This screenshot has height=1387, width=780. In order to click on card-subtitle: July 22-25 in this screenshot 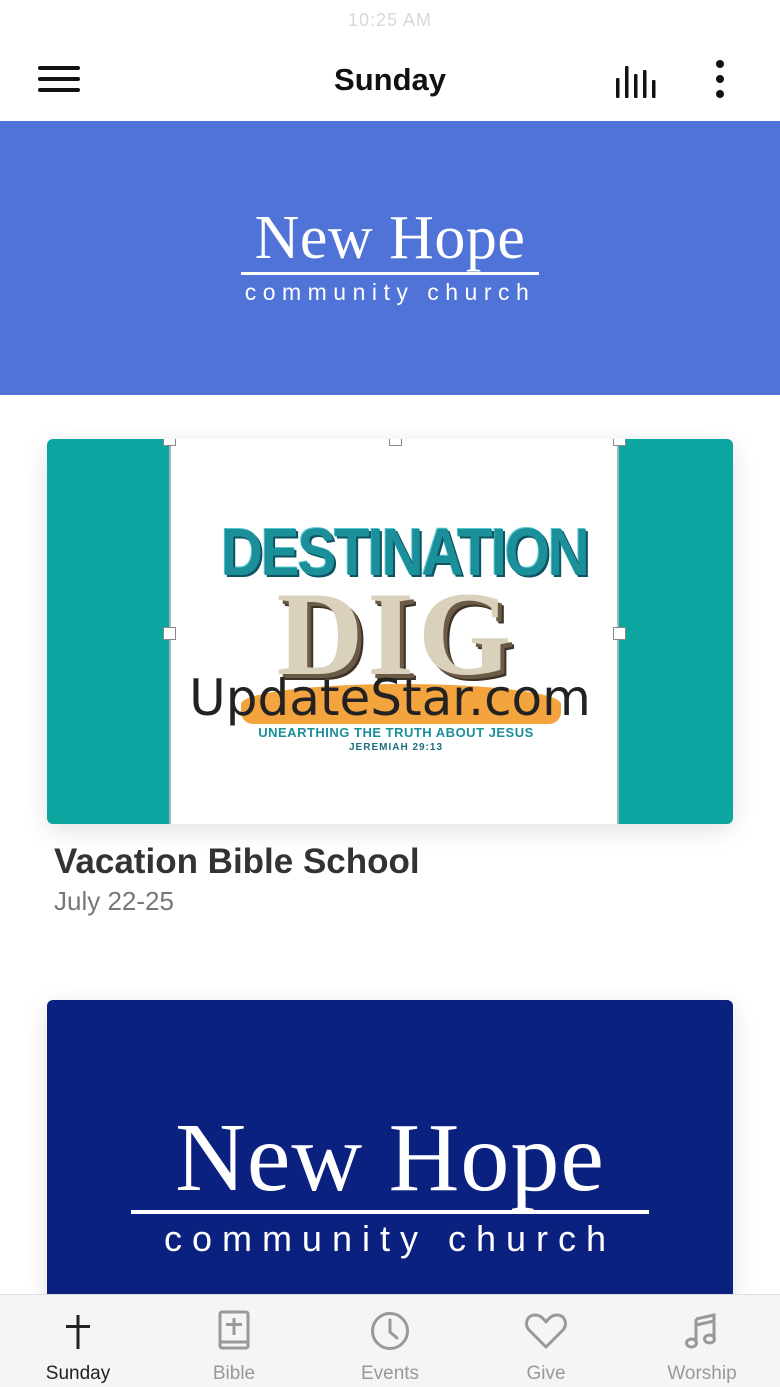, I will do `click(114, 901)`.